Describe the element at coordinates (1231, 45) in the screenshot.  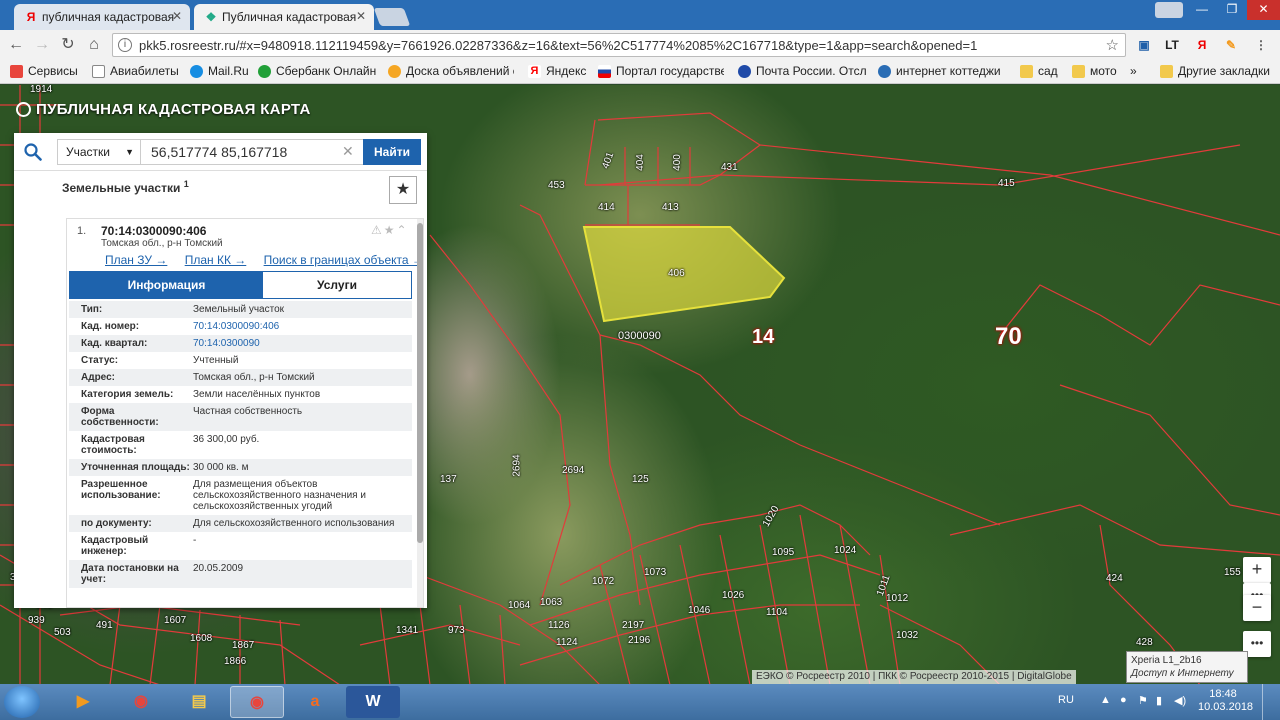
I see `wrench-extension-icon: ✎` at that location.